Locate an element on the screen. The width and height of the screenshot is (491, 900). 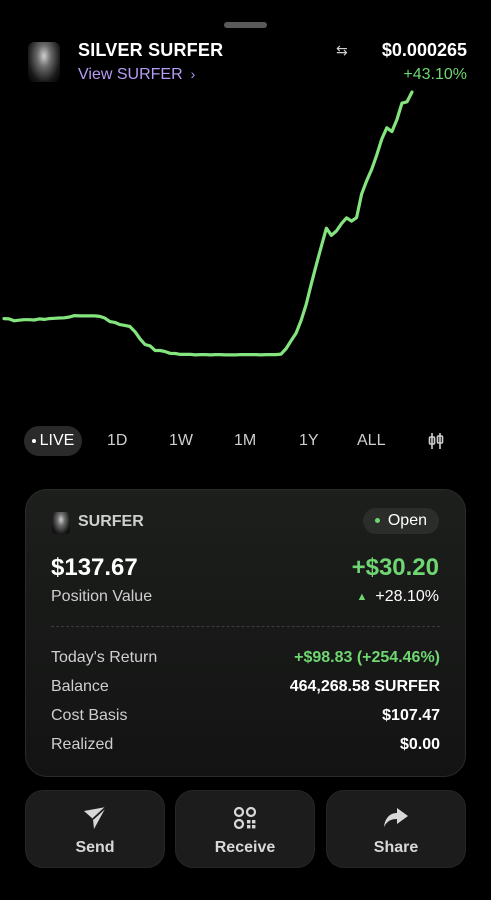
live-dot is located at coordinates (33, 440).